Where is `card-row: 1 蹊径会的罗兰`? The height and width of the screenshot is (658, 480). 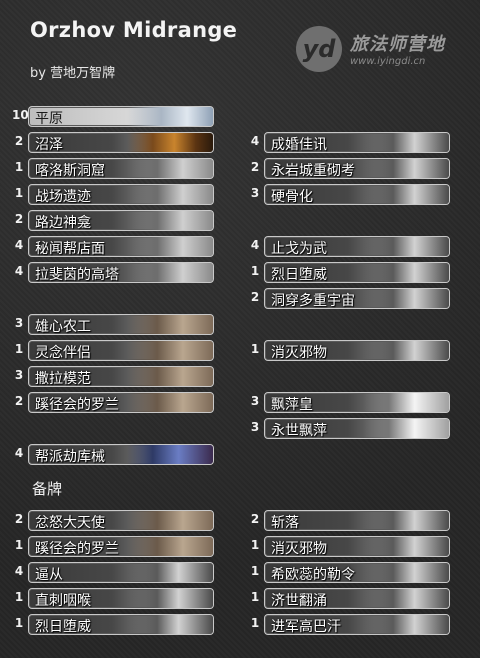 card-row: 1 蹊径会的罗兰 is located at coordinates (114, 546).